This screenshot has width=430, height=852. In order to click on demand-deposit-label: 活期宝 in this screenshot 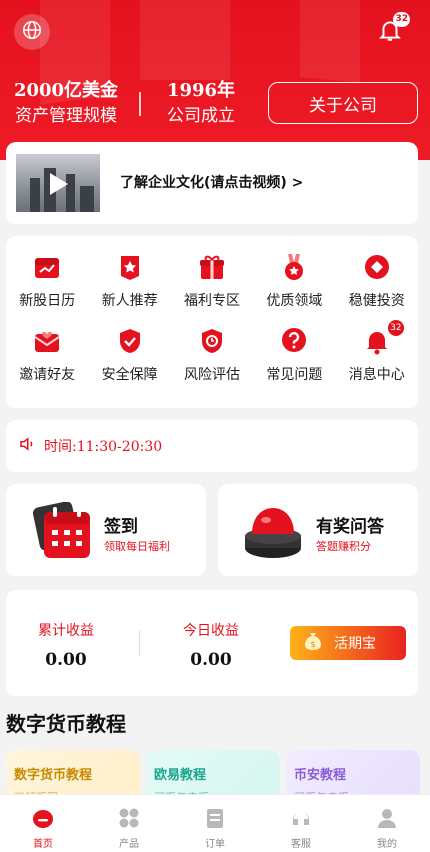, I will do `click(355, 644)`.